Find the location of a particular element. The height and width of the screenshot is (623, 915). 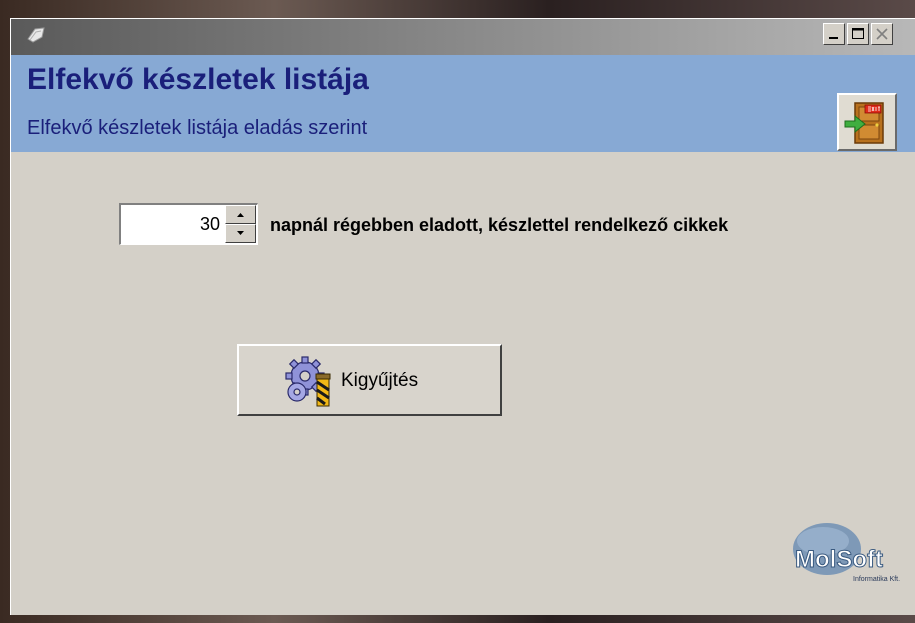

molsoft-logo: MolSoft Informatika Kft. is located at coordinates (846, 553).